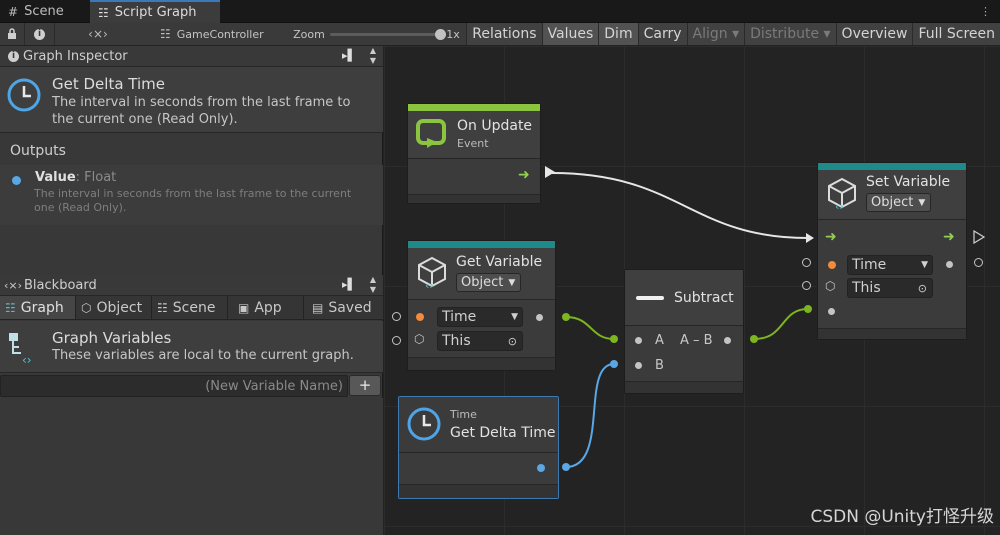  I want to click on value-connection-a, so click(590, 328).